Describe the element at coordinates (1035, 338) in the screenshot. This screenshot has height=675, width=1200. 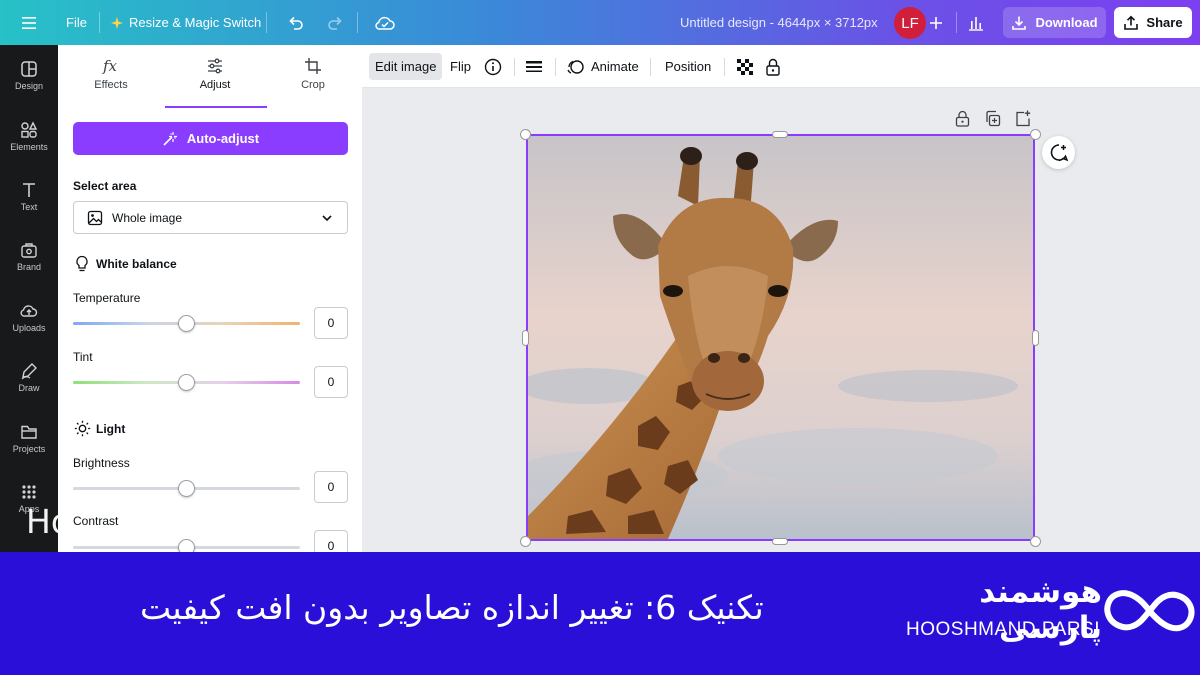
I see `resize-handle-right` at that location.